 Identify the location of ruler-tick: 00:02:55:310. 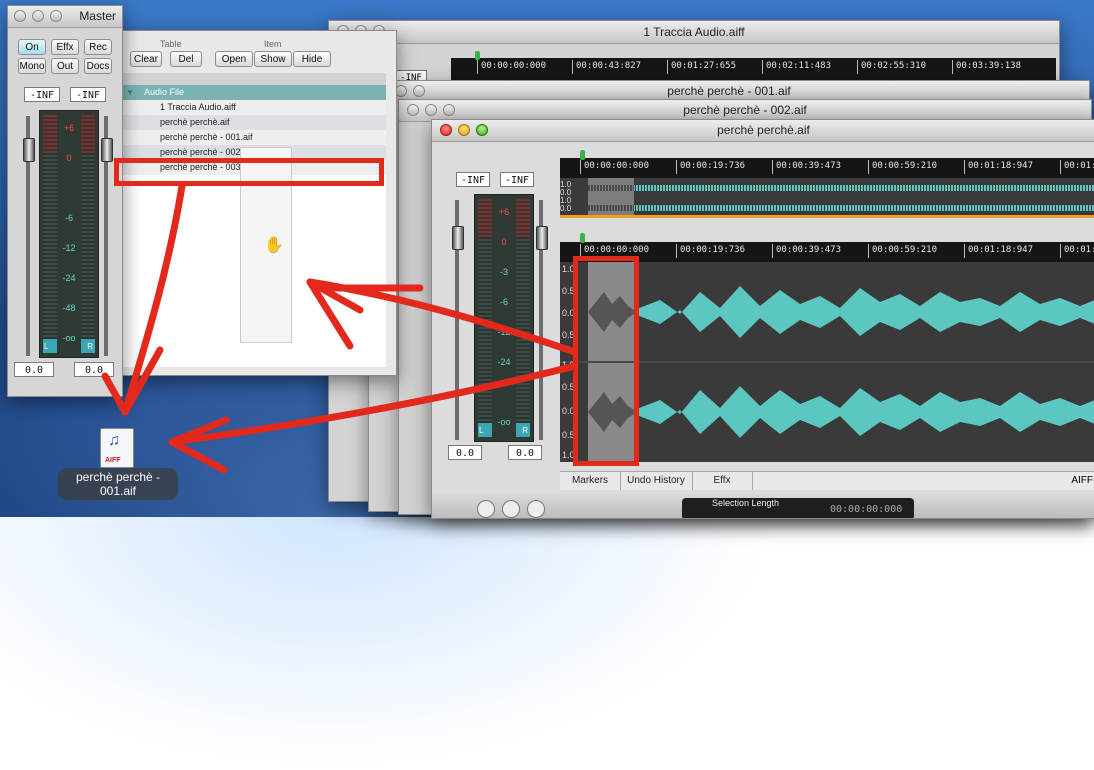
(891, 67).